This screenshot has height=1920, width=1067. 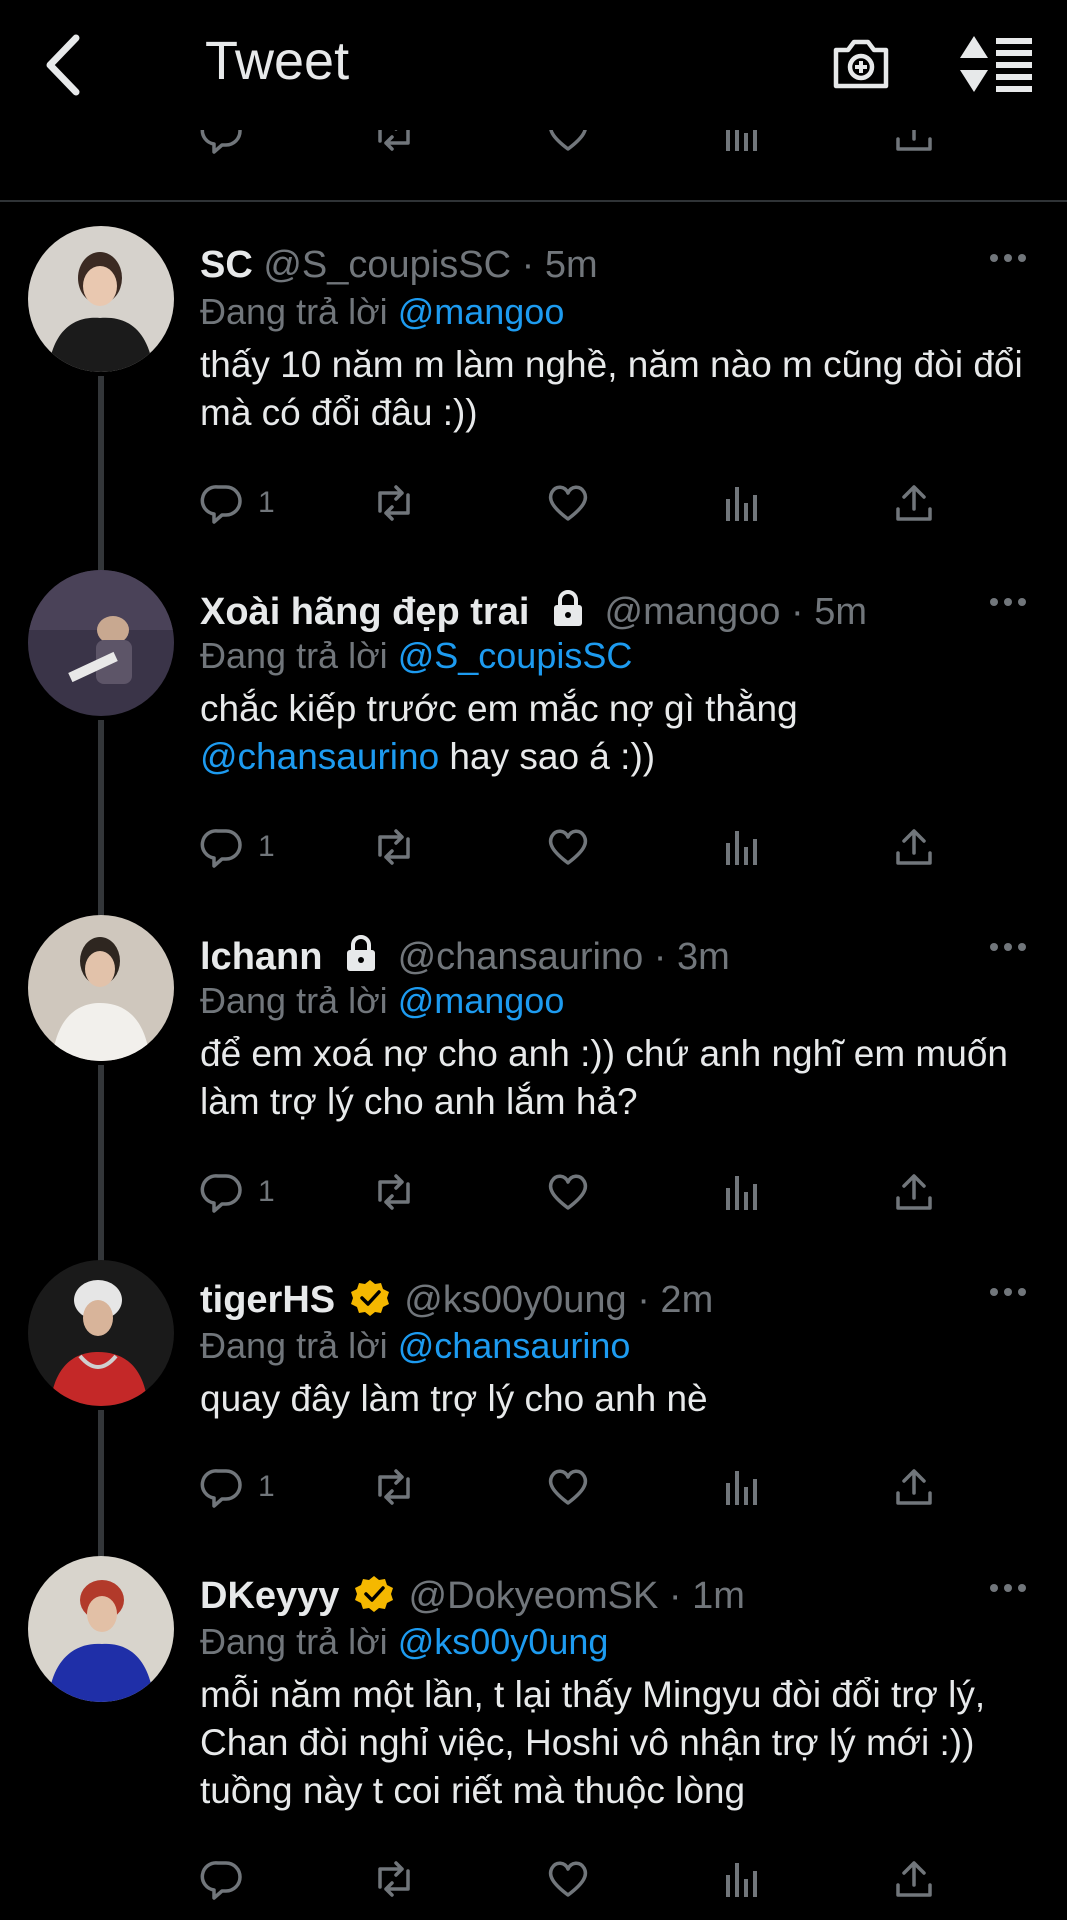 I want to click on display-name: lchann, so click(x=261, y=957).